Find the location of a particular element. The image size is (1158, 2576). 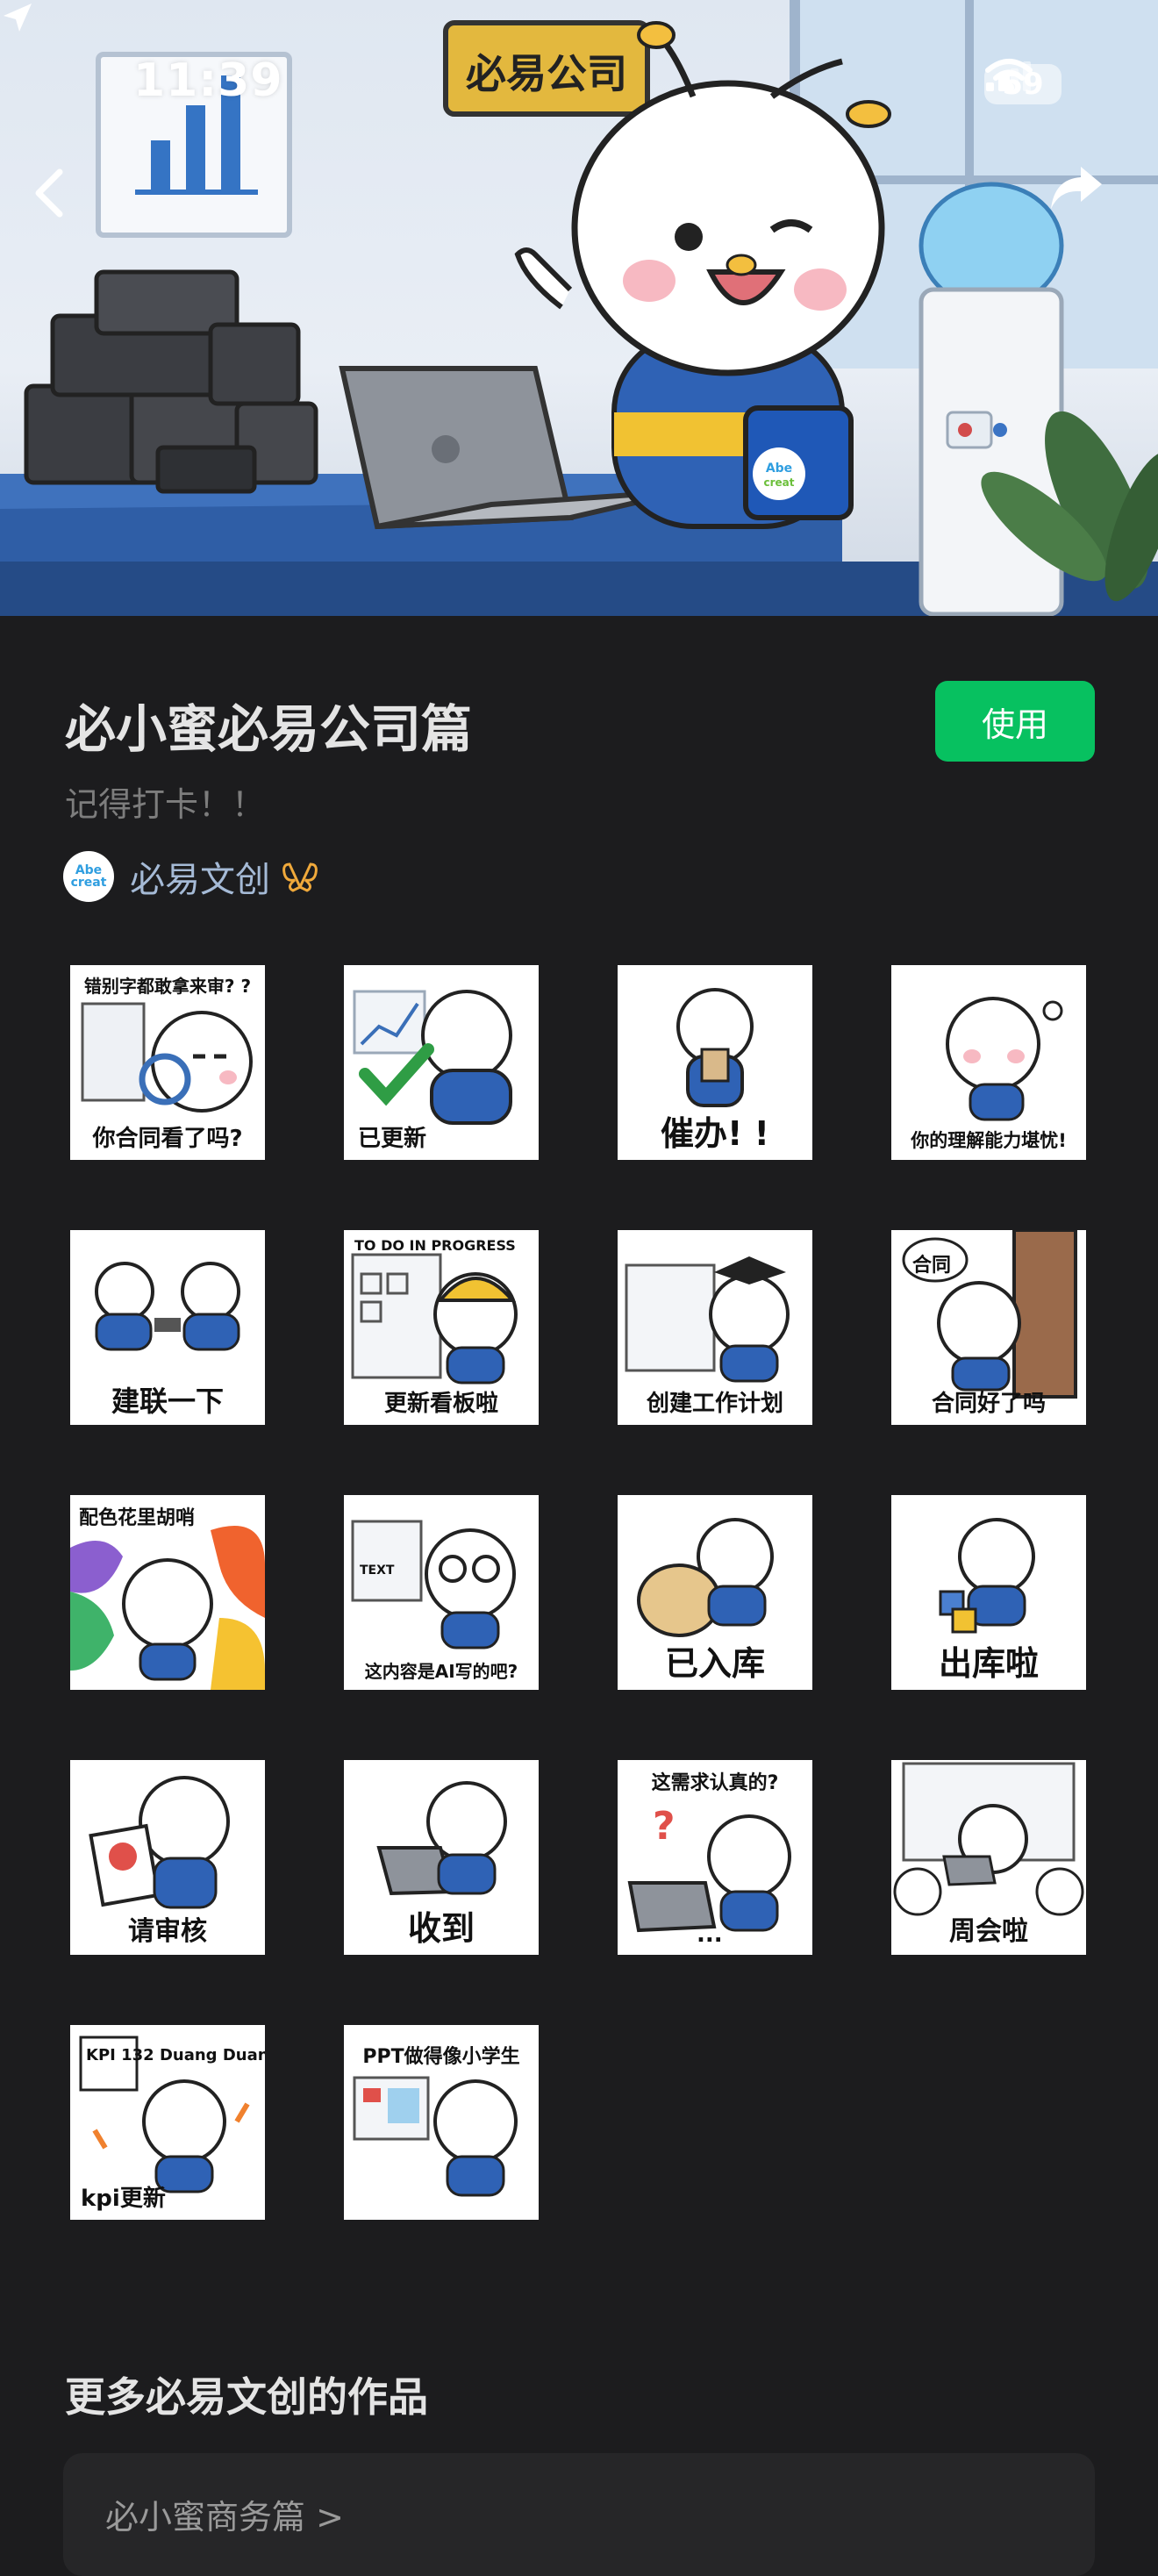

sticker-item: PPT做得像小学生 is located at coordinates (442, 2122).